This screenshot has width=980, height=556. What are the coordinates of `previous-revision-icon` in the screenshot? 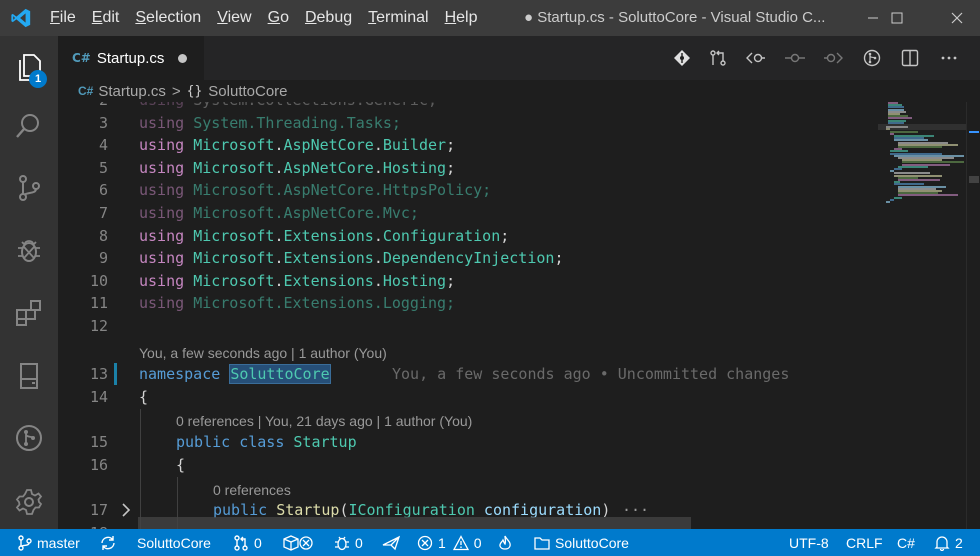 It's located at (756, 58).